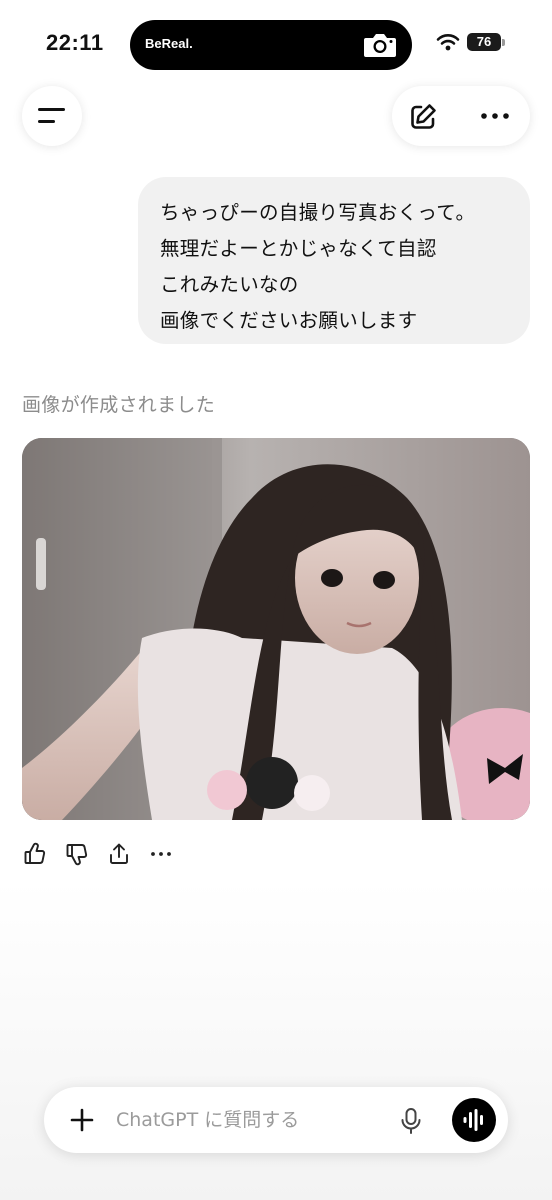  Describe the element at coordinates (380, 45) in the screenshot. I see `camera-icon` at that location.